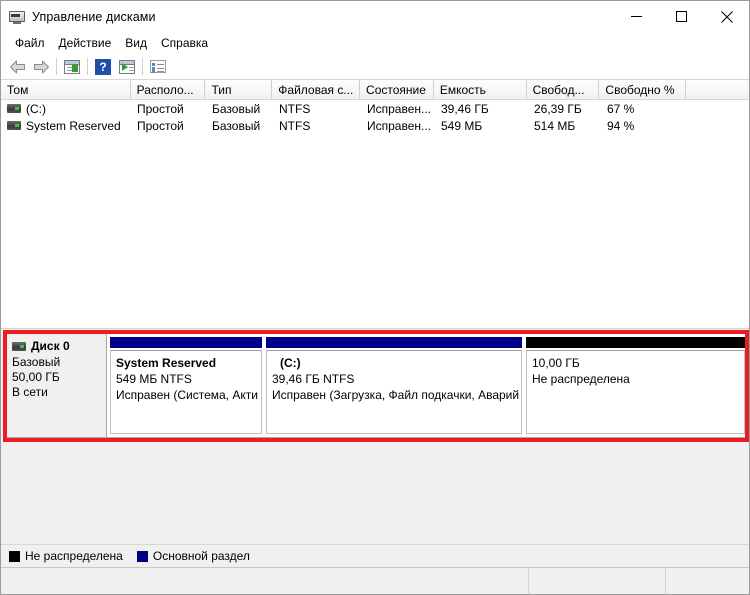 The width and height of the screenshot is (750, 595). Describe the element at coordinates (375, 43) in the screenshot. I see `menu-bar: Файл Действие Вид Справка` at that location.